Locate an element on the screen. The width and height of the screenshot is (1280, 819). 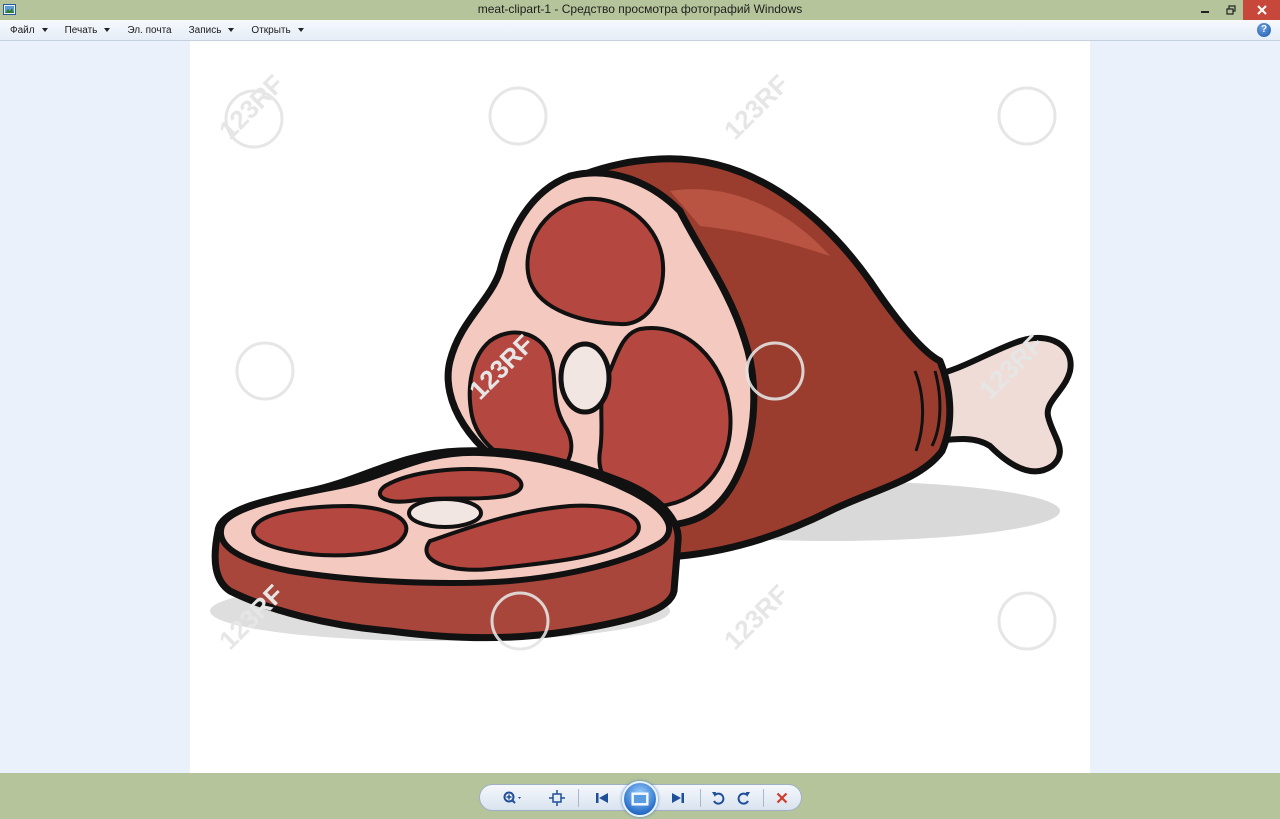
minimize-button is located at coordinates (1205, 10).